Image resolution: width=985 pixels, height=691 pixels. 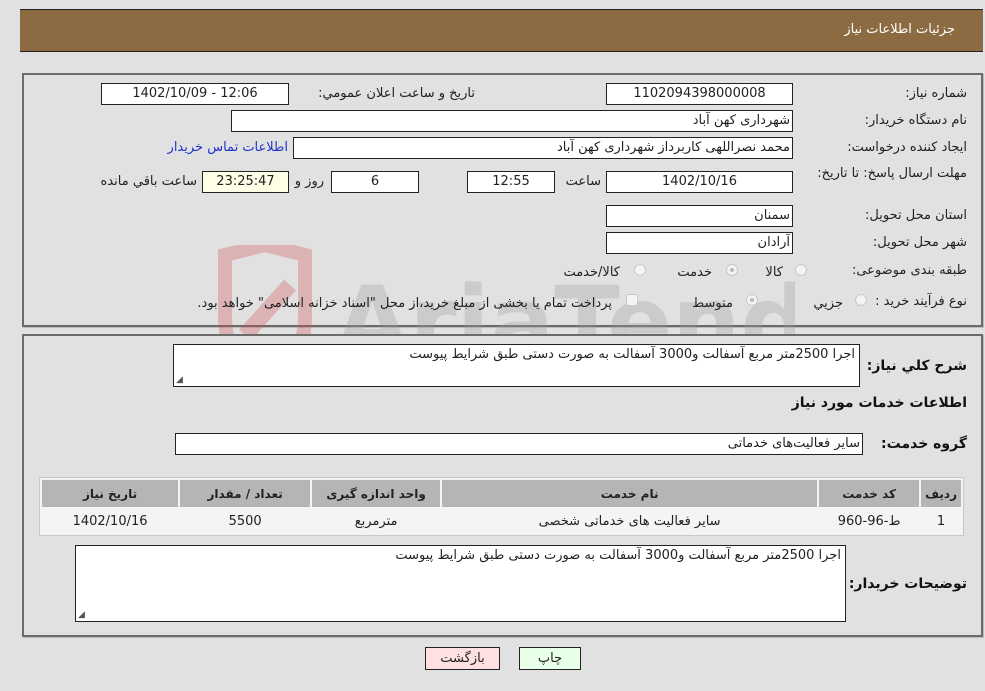 What do you see at coordinates (110, 493) in the screenshot?
I see `col-header-need-date: تاریخ نیاز` at bounding box center [110, 493].